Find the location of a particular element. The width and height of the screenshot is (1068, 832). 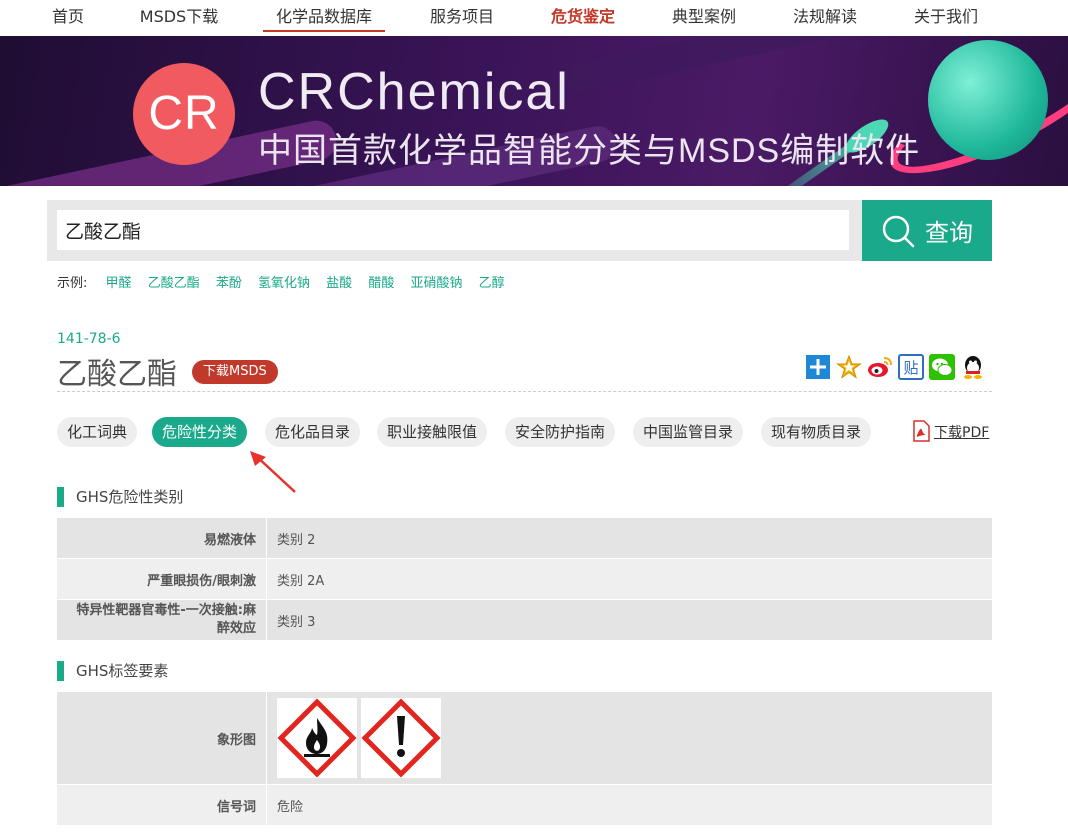

qq-icon is located at coordinates (973, 367).